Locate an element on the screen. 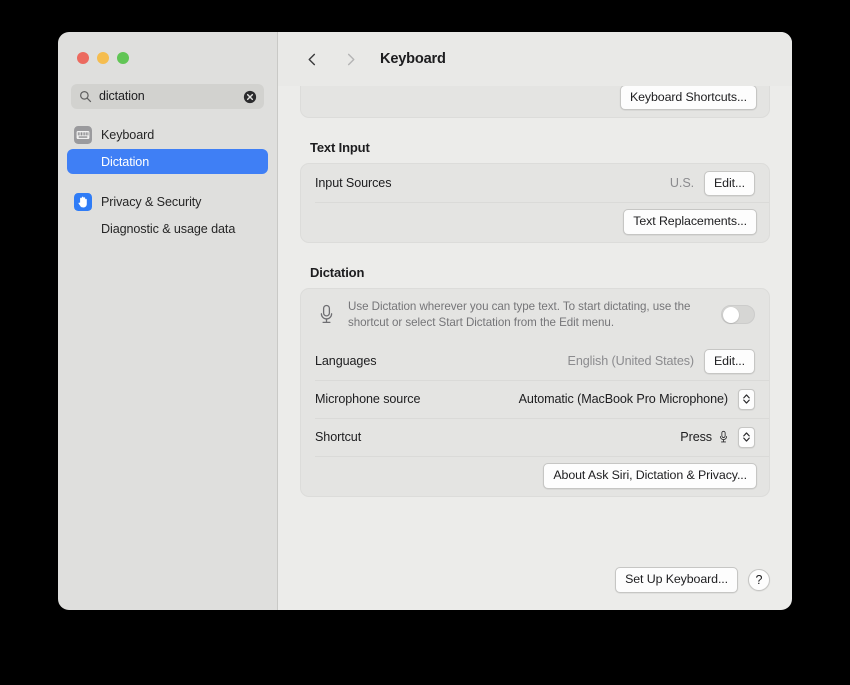 This screenshot has height=685, width=850. sidebar-item-label: Keyboard is located at coordinates (128, 134).